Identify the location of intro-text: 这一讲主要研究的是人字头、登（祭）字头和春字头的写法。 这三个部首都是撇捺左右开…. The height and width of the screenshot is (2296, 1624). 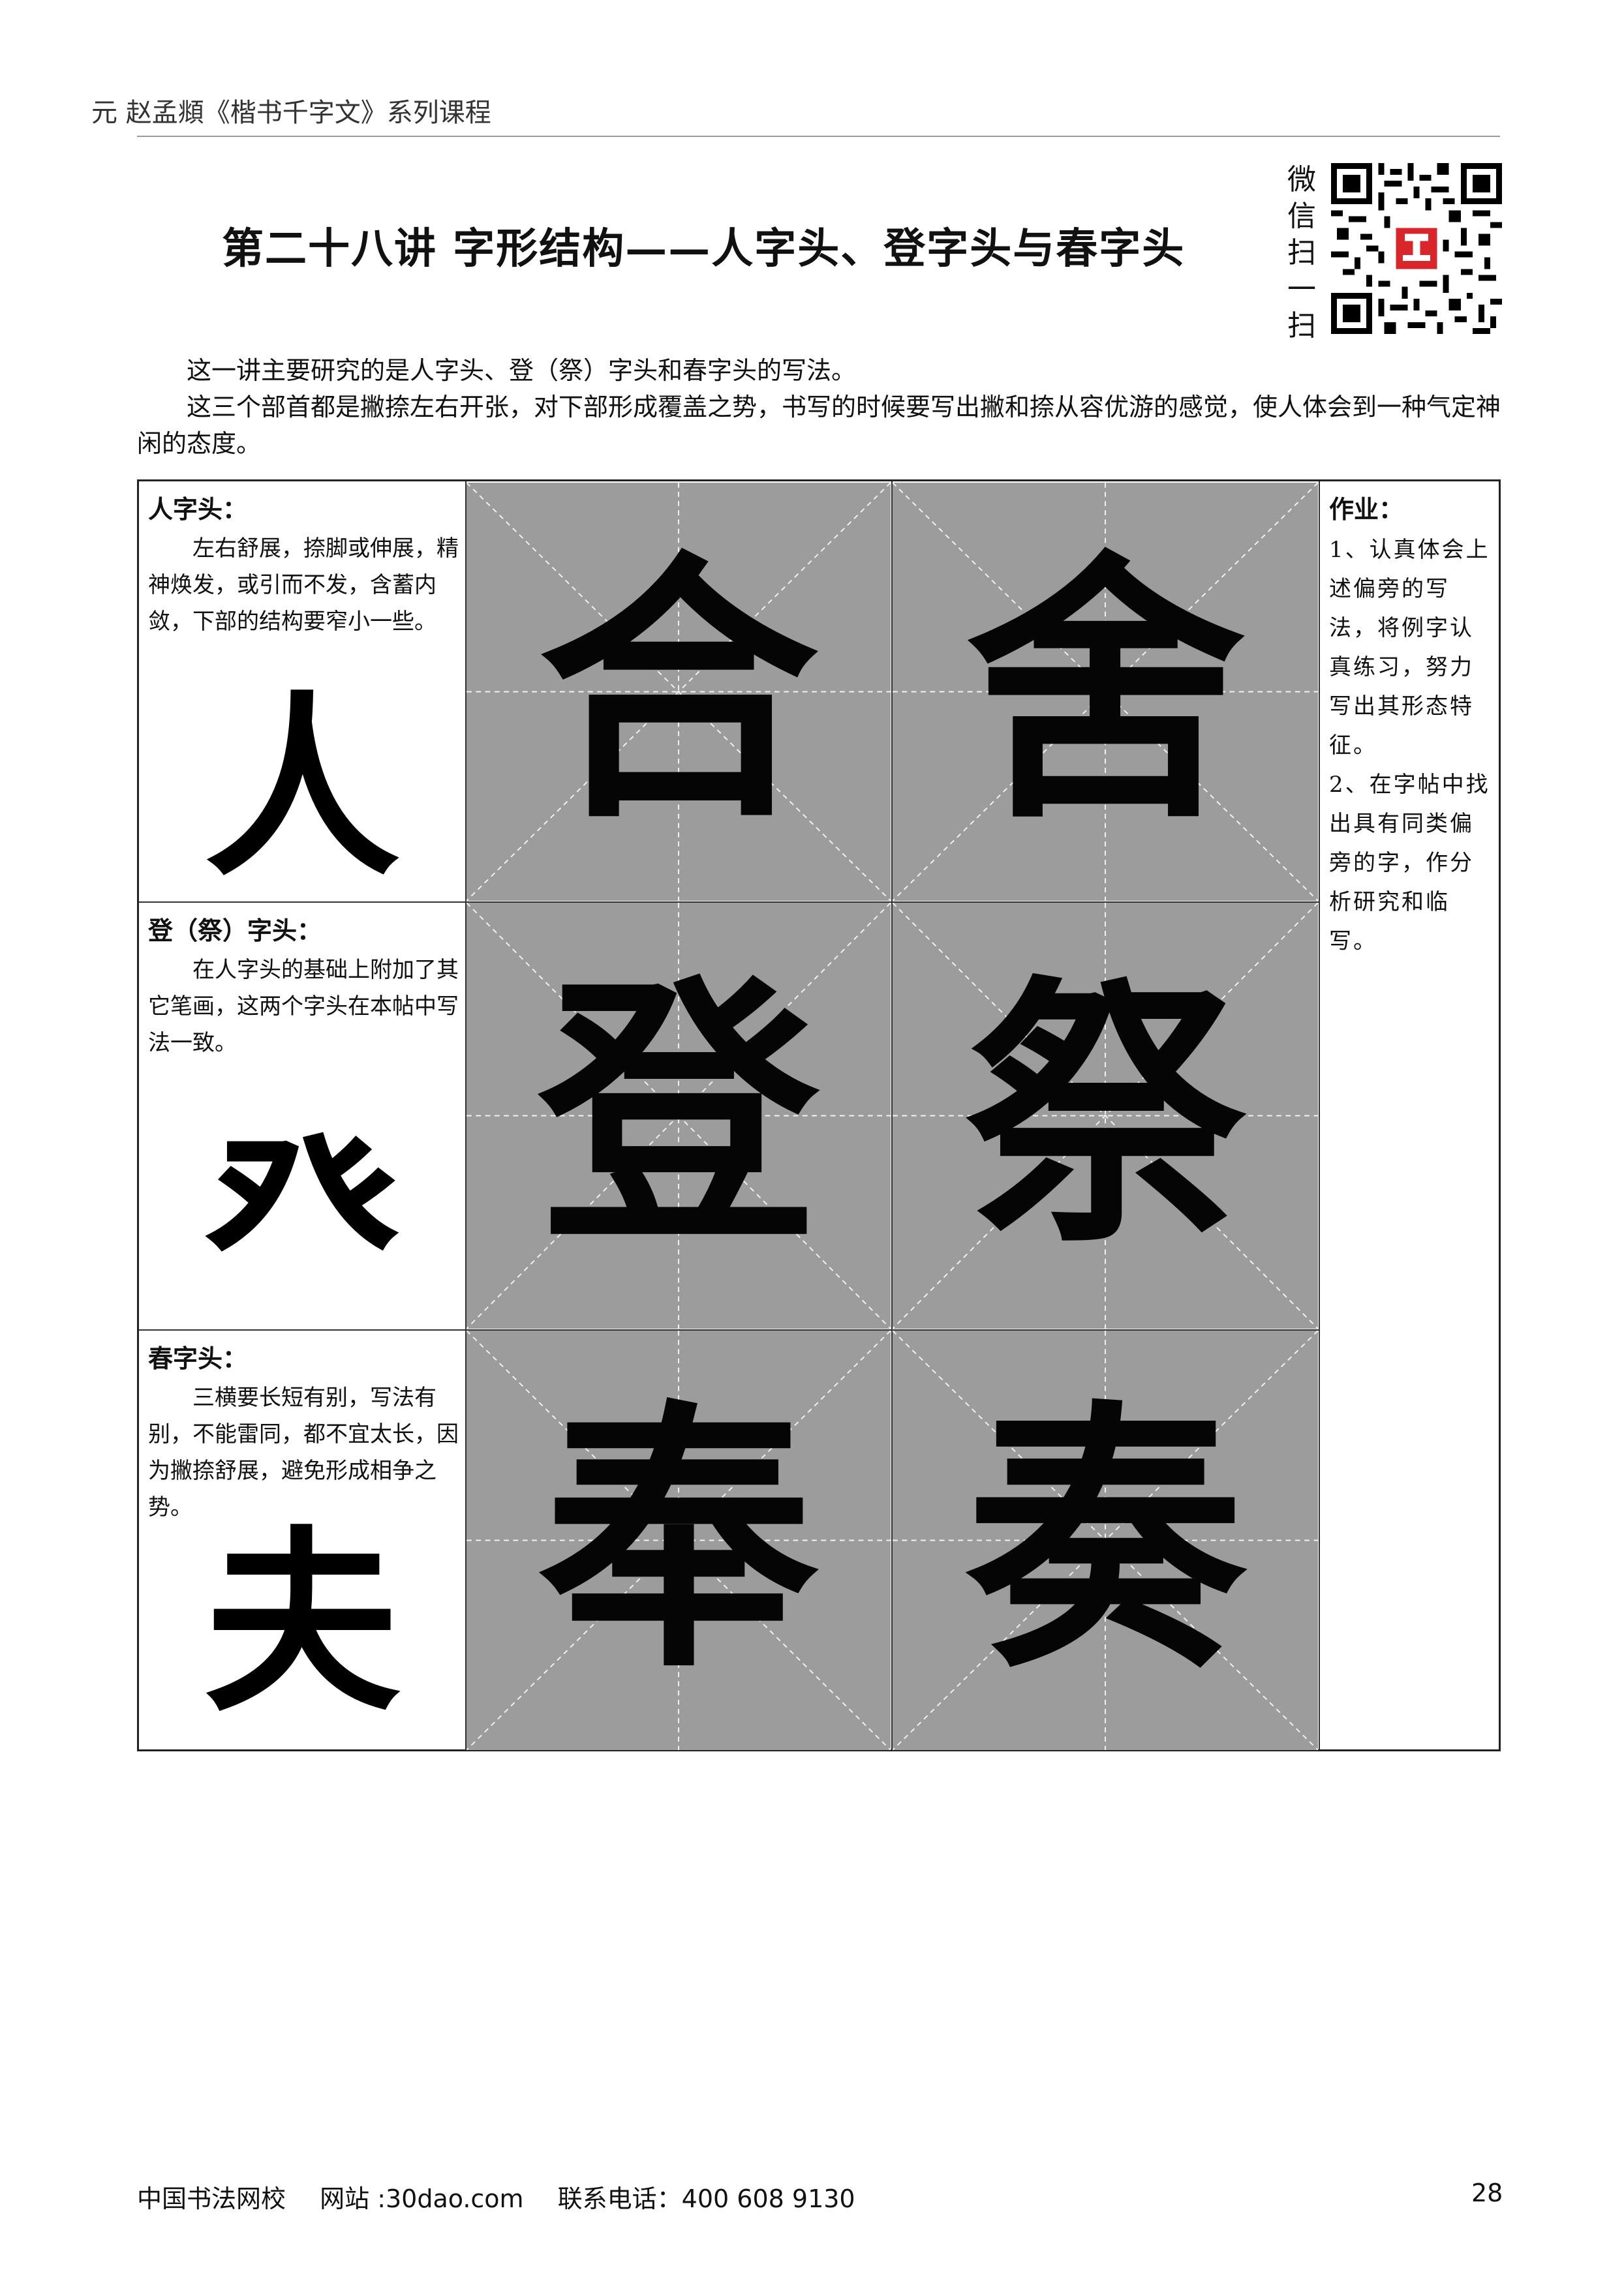
(819, 407).